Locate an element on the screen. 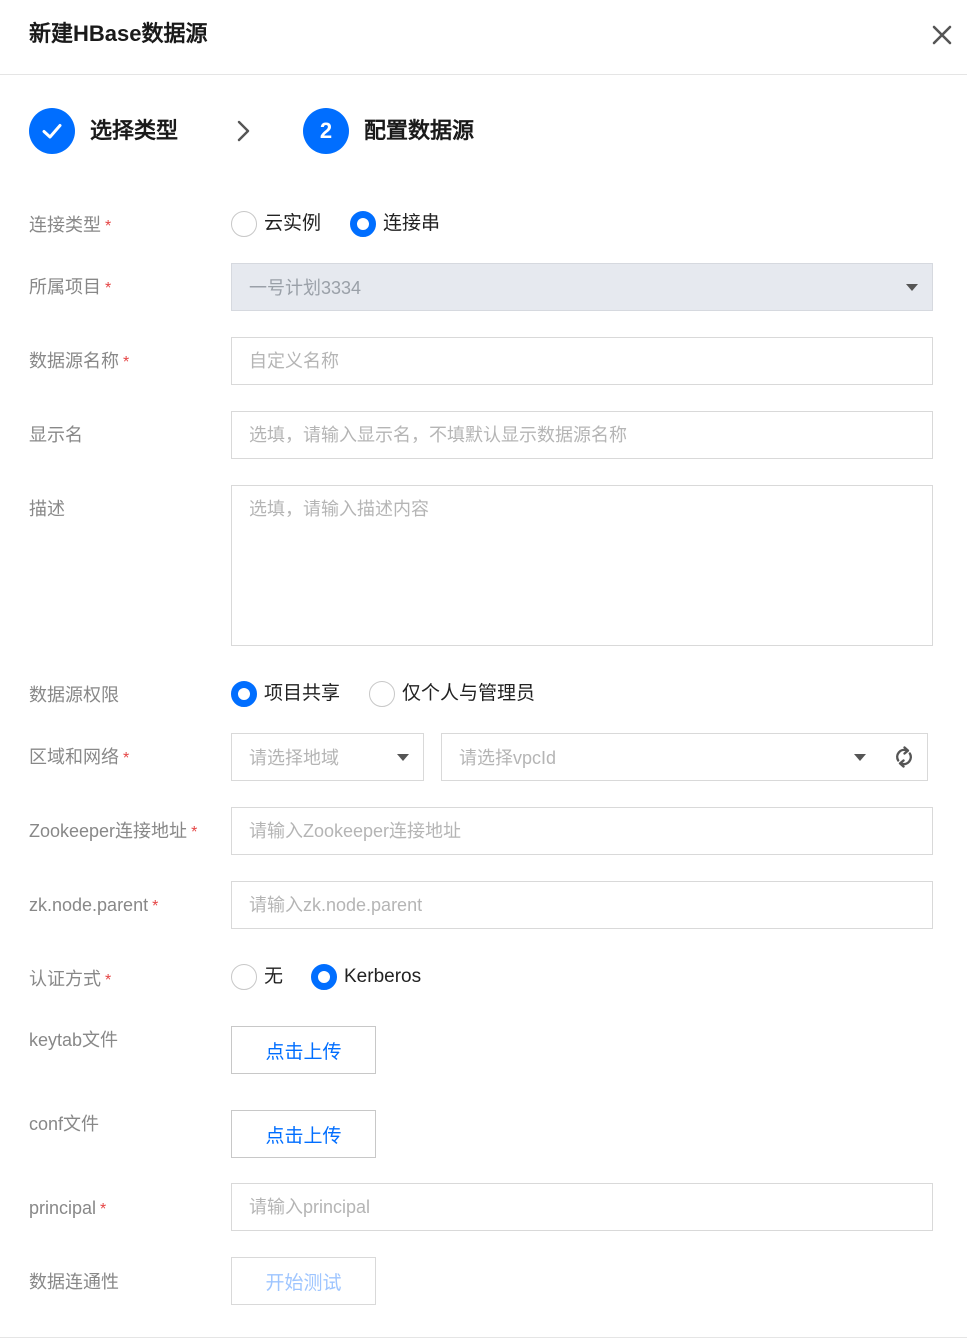 This screenshot has height=1343, width=967. vpc-select: 请选择vpcId is located at coordinates (661, 757).